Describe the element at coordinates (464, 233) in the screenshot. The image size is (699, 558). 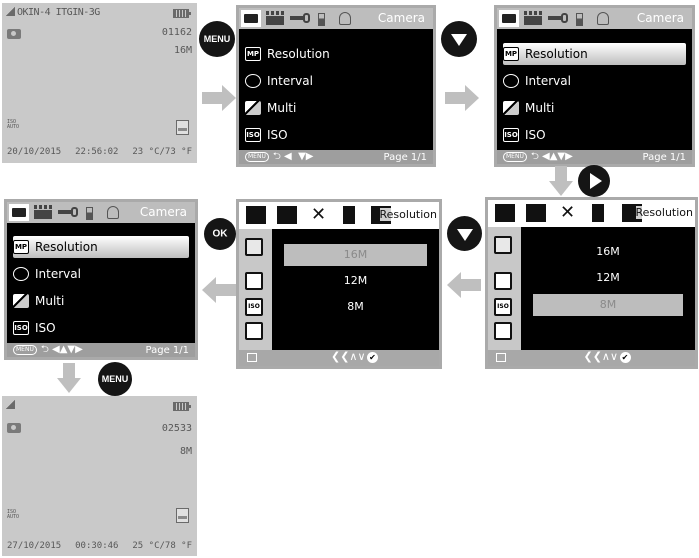
I see `down-button-icon` at that location.